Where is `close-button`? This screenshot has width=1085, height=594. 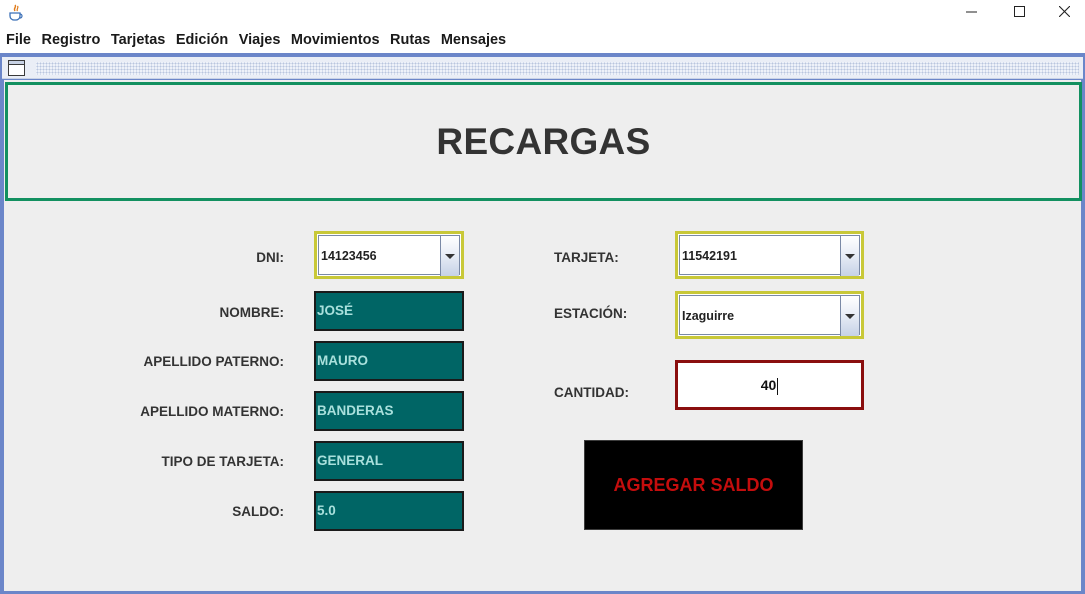 close-button is located at coordinates (1063, 13).